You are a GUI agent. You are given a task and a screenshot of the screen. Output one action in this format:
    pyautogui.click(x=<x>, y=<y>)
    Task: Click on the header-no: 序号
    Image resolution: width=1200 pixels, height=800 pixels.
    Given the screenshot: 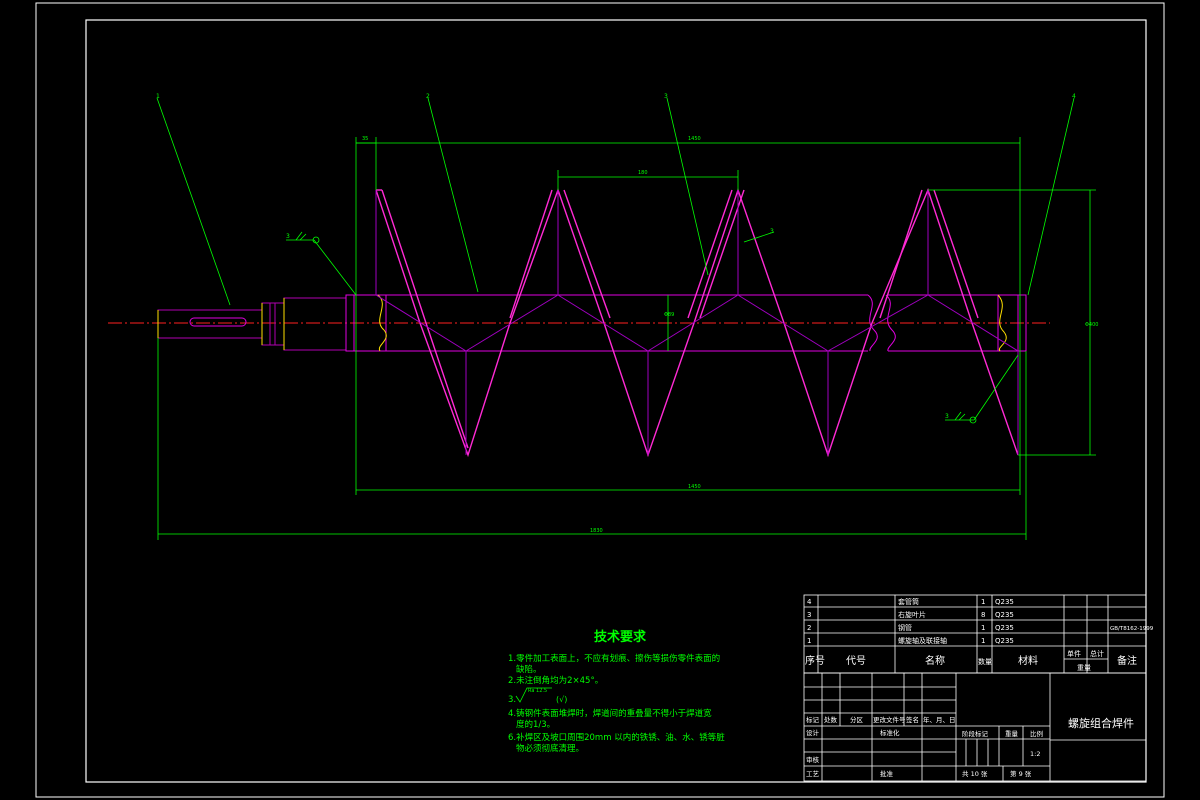 What is the action you would take?
    pyautogui.click(x=815, y=660)
    